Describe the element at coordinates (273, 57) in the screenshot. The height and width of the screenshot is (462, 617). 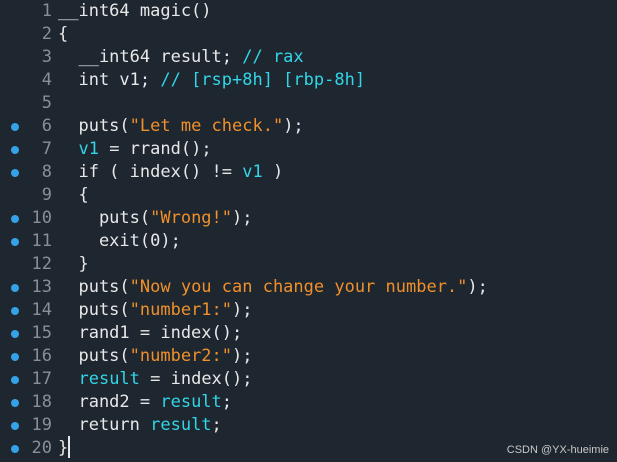
I see `code-token: // rax` at that location.